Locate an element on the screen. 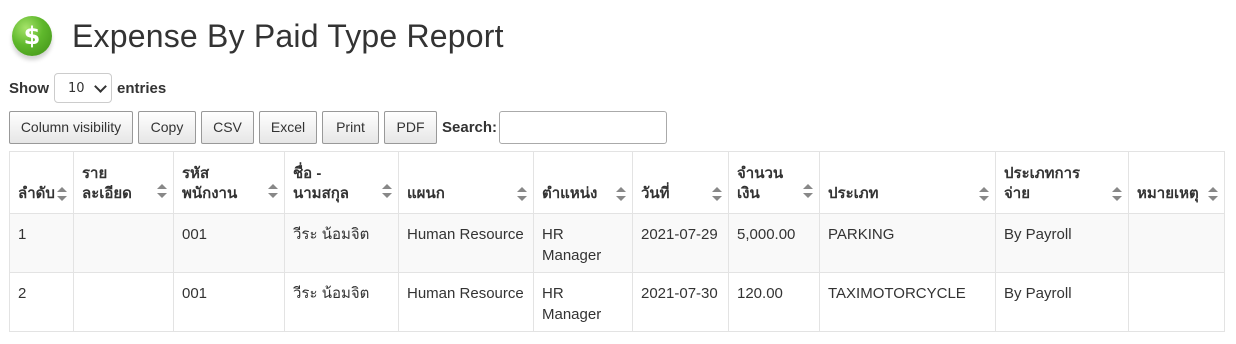 This screenshot has width=1236, height=344. copy-button: Copy is located at coordinates (167, 127).